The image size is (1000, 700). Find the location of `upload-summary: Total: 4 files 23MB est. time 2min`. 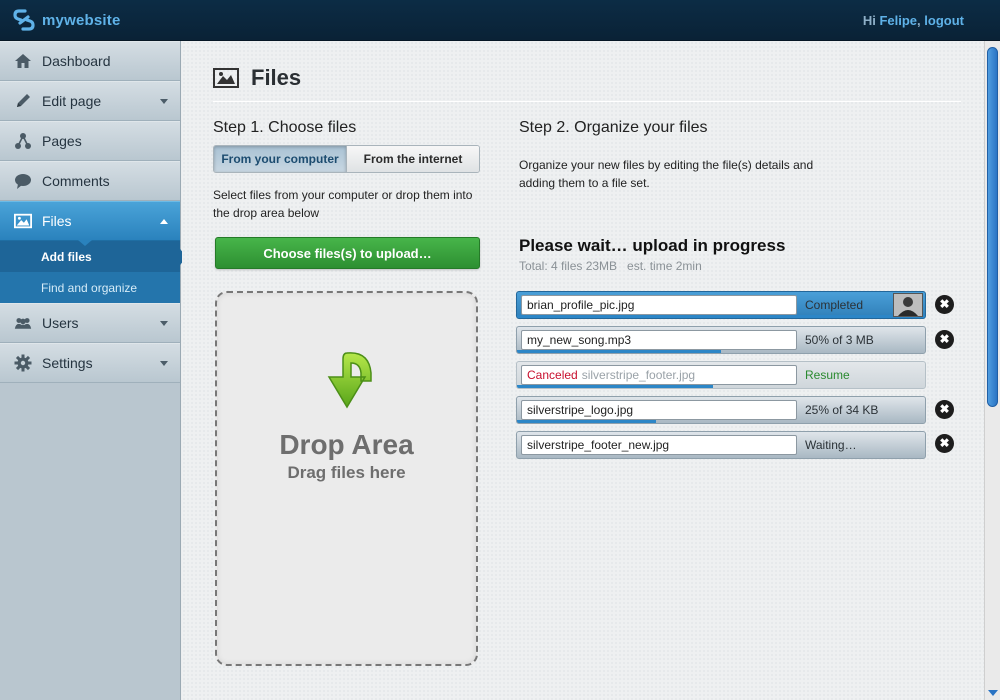

upload-summary: Total: 4 files 23MB est. time 2min is located at coordinates (610, 266).